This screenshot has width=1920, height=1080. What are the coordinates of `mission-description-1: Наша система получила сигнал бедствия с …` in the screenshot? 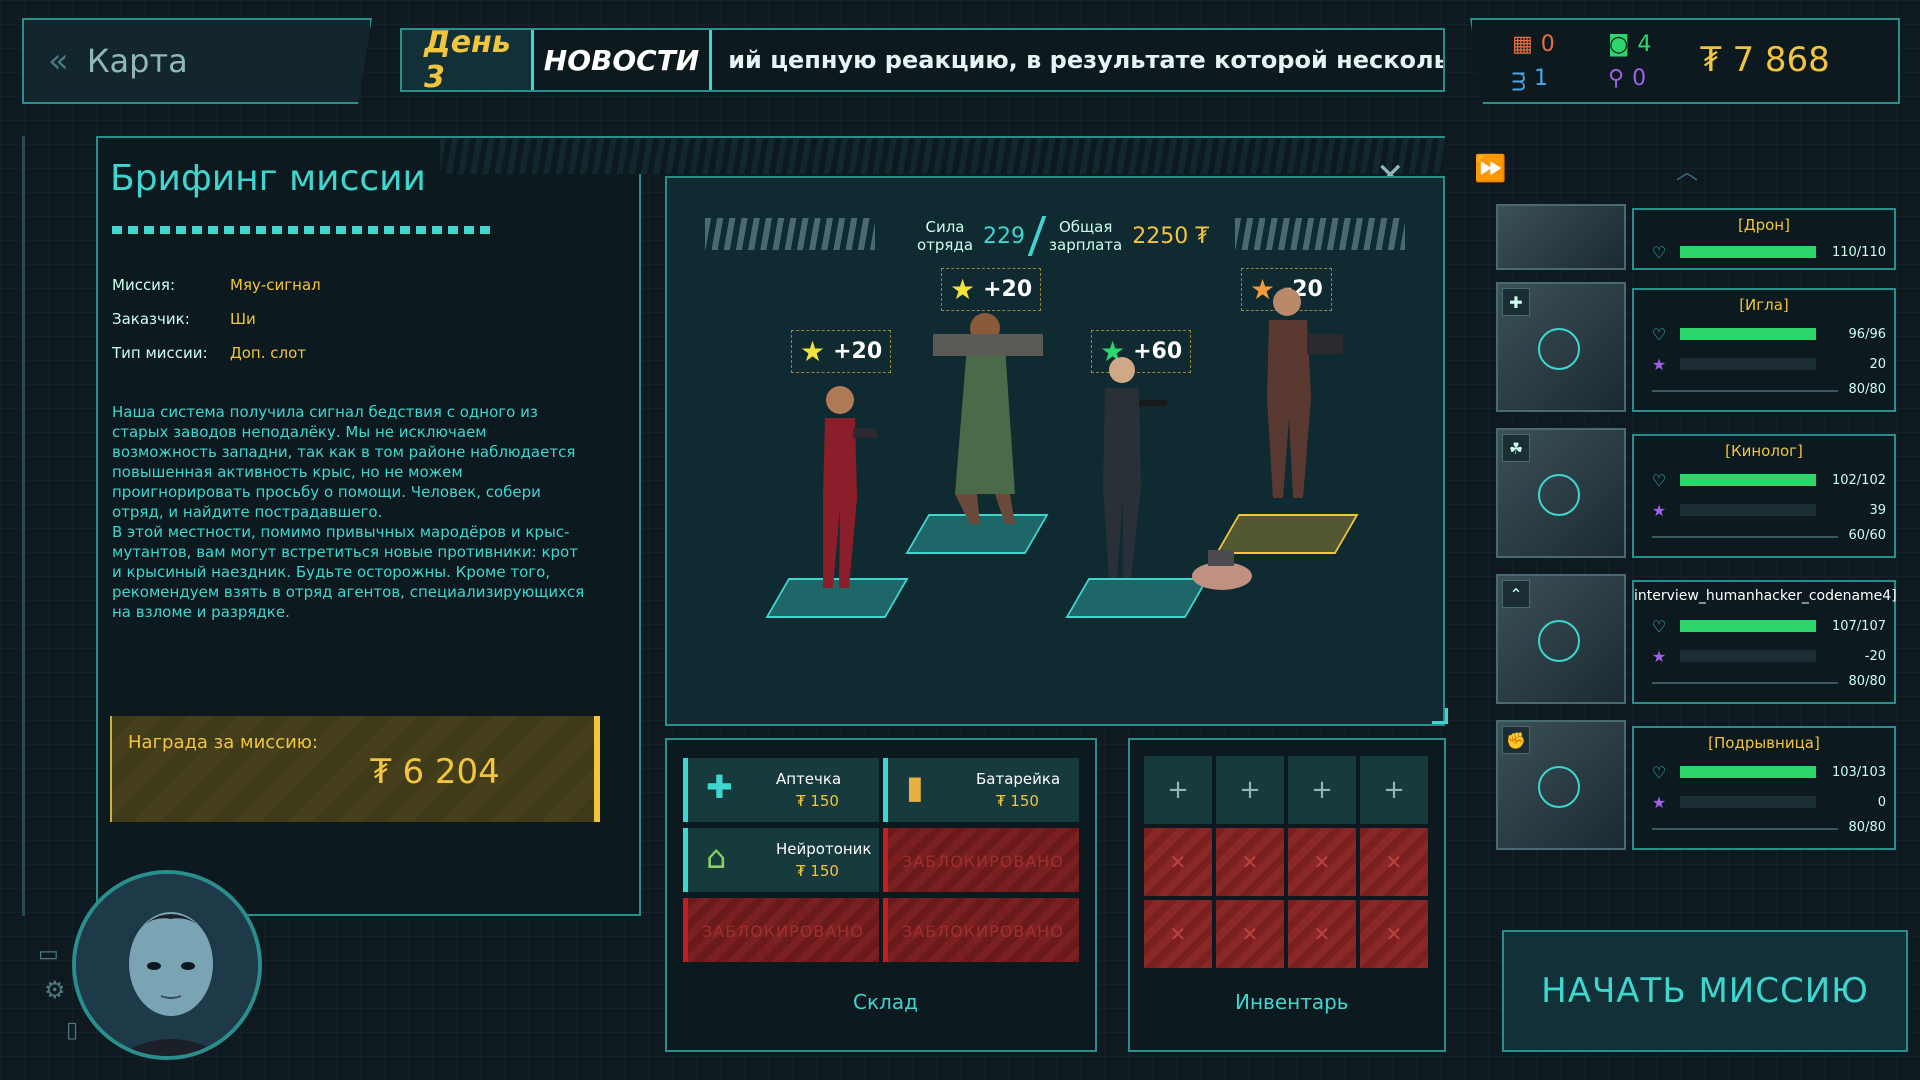 It's located at (344, 462).